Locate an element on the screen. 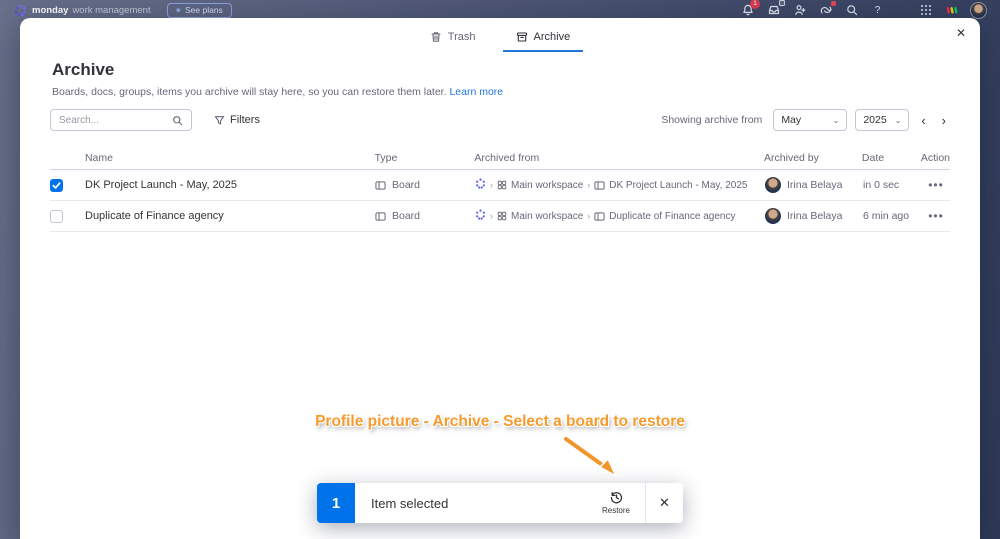  selection-toolbar: 1 Item selected Restore ✕ is located at coordinates (500, 503).